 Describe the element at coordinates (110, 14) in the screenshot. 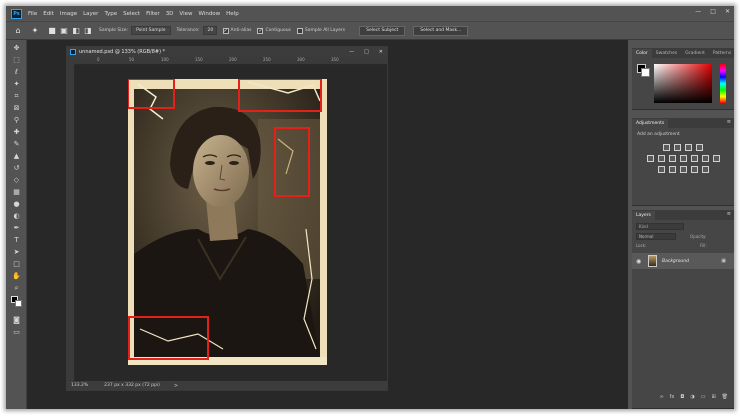

I see `menu-type: Type` at that location.